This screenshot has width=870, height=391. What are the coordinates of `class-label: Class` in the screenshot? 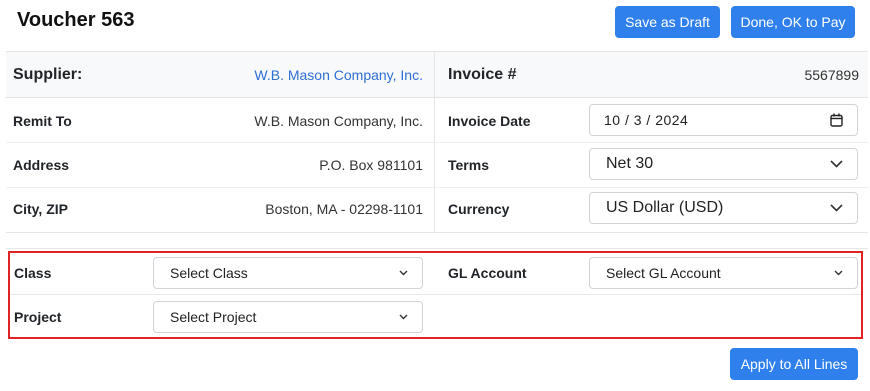 It's located at (33, 273).